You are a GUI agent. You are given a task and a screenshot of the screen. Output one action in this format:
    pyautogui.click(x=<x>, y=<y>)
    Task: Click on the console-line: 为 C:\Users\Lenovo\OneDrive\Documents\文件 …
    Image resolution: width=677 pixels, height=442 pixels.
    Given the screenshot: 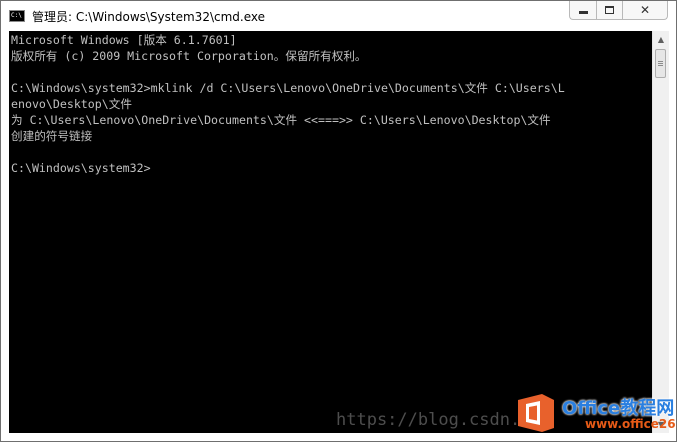 What is the action you would take?
    pyautogui.click(x=281, y=120)
    